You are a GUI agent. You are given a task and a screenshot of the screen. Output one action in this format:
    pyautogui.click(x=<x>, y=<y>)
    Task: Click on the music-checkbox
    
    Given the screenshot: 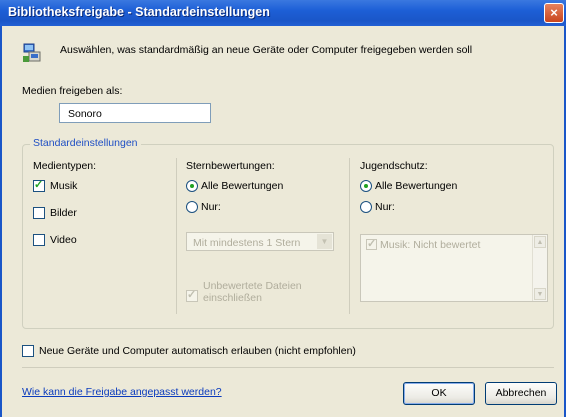 What is the action you would take?
    pyautogui.click(x=39, y=185)
    